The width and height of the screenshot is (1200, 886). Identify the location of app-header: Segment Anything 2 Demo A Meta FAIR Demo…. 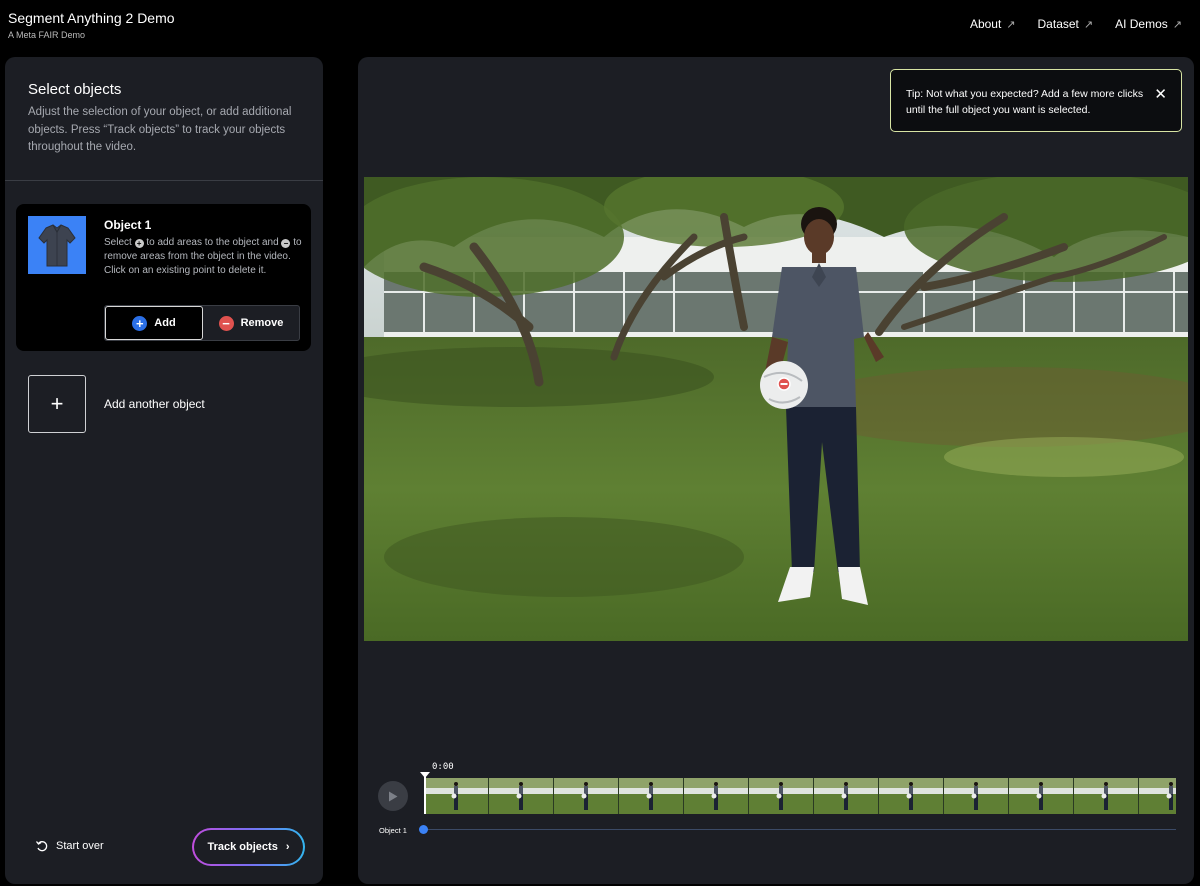
(600, 28).